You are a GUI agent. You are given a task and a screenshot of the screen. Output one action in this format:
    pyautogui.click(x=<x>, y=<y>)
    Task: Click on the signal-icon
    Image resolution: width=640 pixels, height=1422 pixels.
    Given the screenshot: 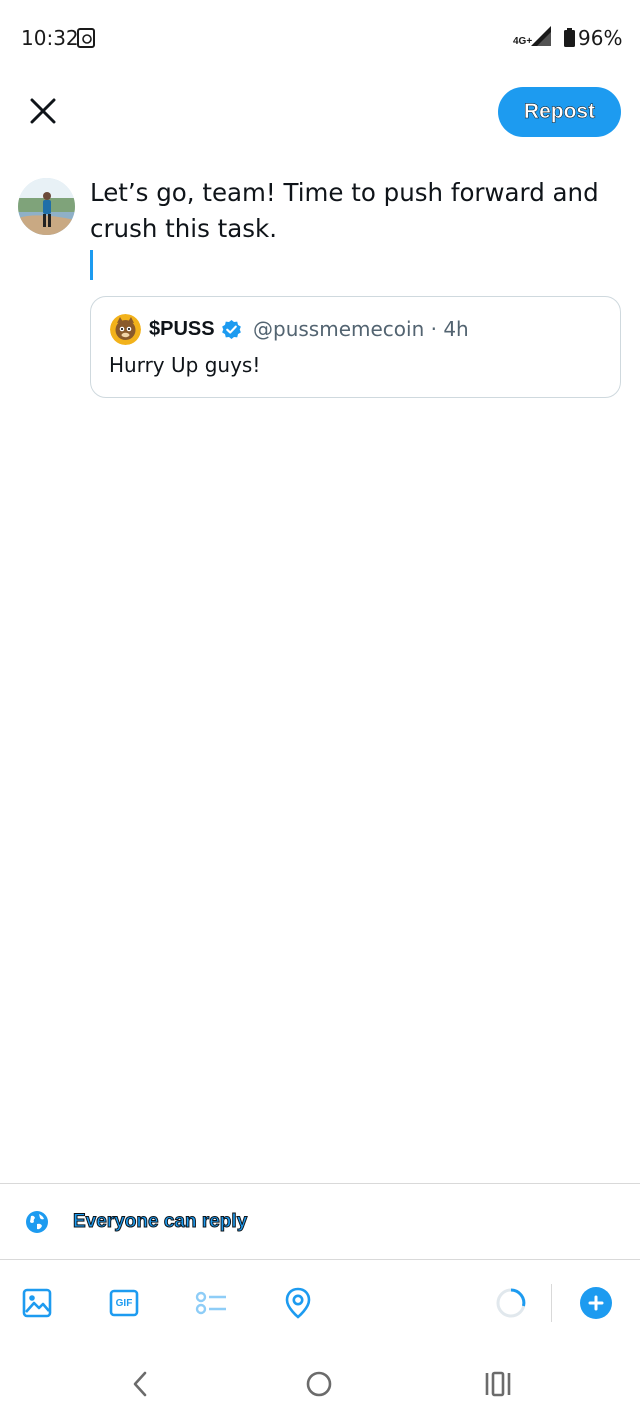 What is the action you would take?
    pyautogui.click(x=541, y=36)
    